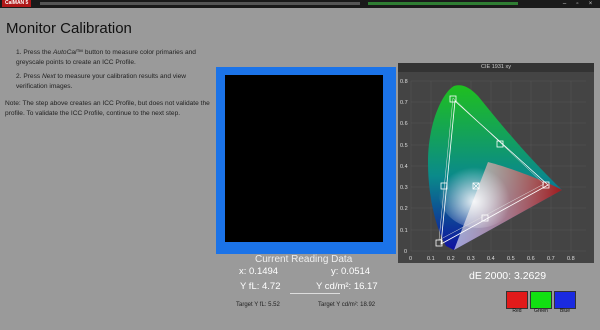 The width and height of the screenshot is (600, 330). Describe the element at coordinates (405, 252) in the screenshot. I see `y-tick: 0` at that location.